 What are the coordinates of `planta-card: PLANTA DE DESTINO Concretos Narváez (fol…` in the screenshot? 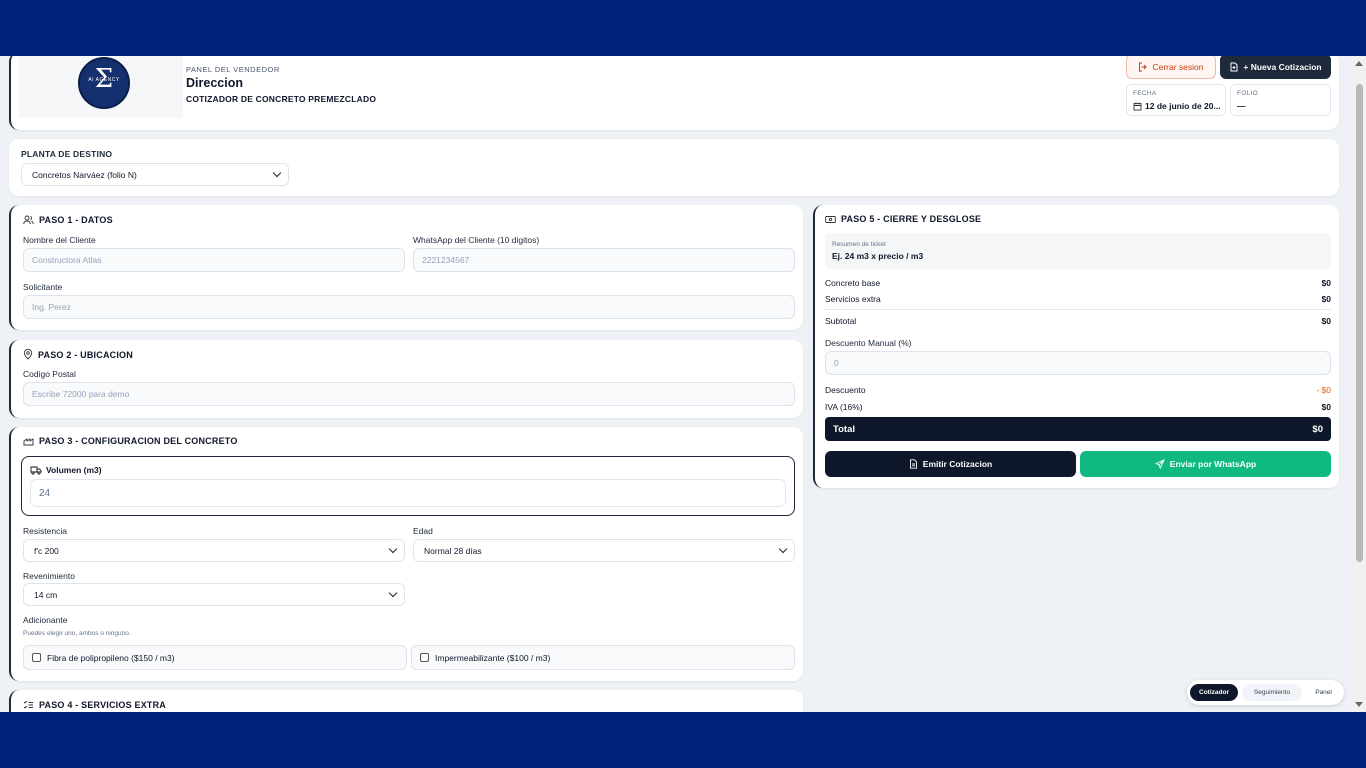 It's located at (674, 167).